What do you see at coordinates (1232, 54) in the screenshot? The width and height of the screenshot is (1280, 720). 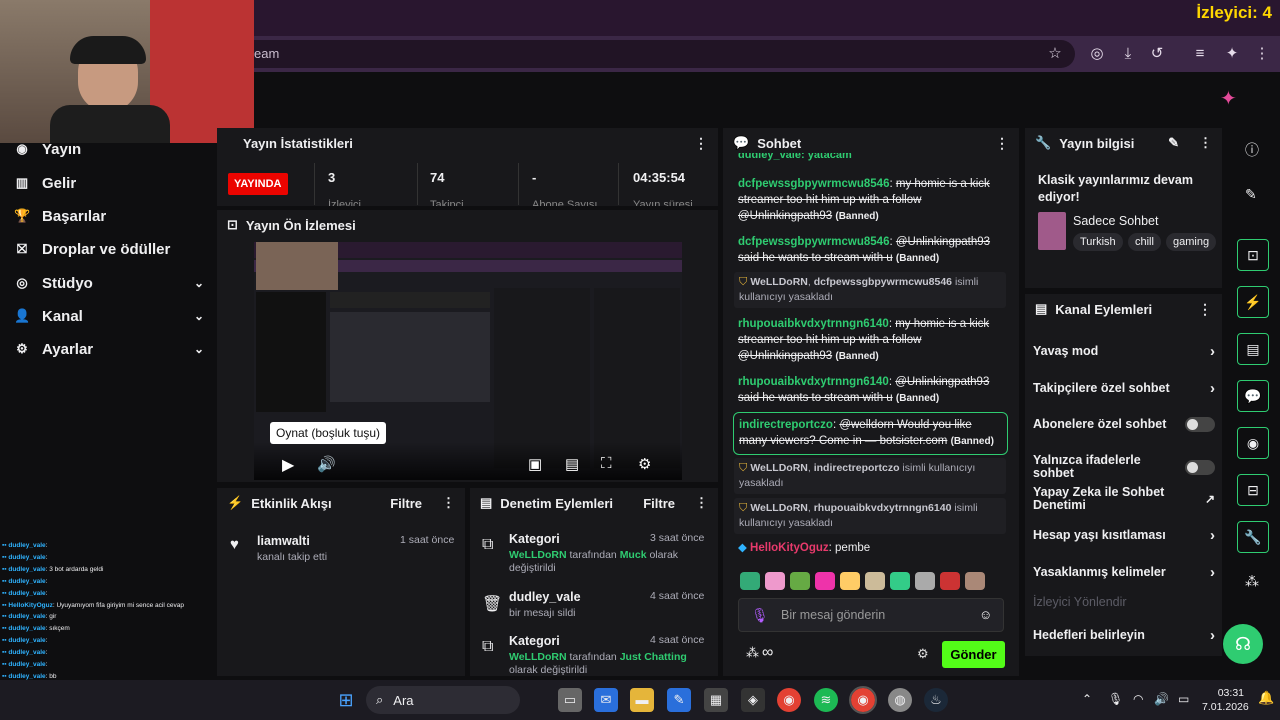 I see `profile-icon: ✦` at bounding box center [1232, 54].